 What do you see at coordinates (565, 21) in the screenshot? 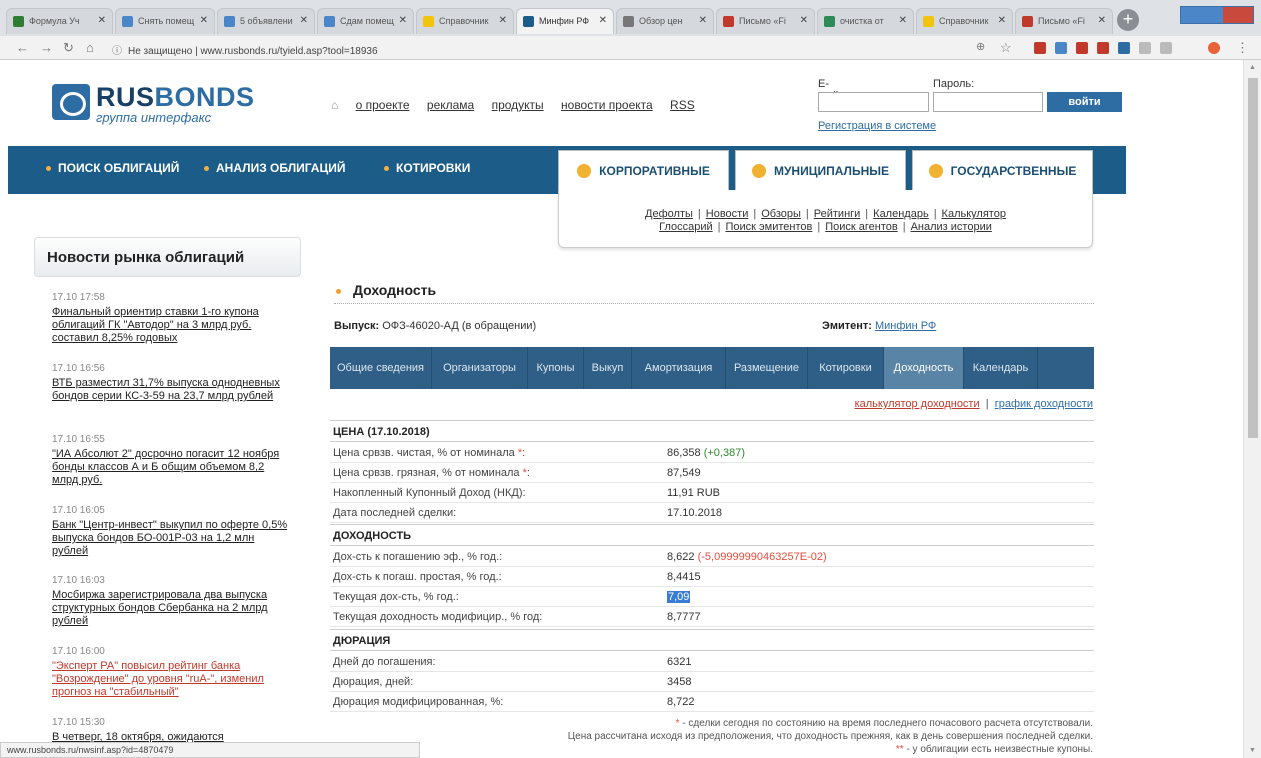
I see `browser-tab-active: Минфин РФ ✕` at bounding box center [565, 21].